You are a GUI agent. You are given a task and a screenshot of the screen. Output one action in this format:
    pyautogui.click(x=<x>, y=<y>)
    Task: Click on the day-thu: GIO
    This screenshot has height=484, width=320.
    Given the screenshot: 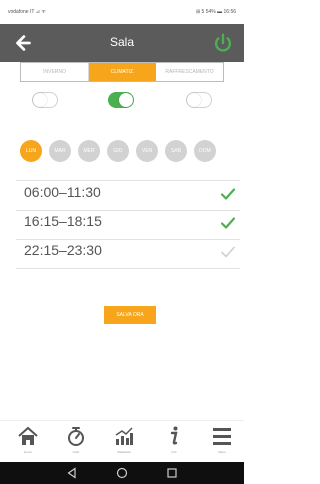 What is the action you would take?
    pyautogui.click(x=118, y=151)
    